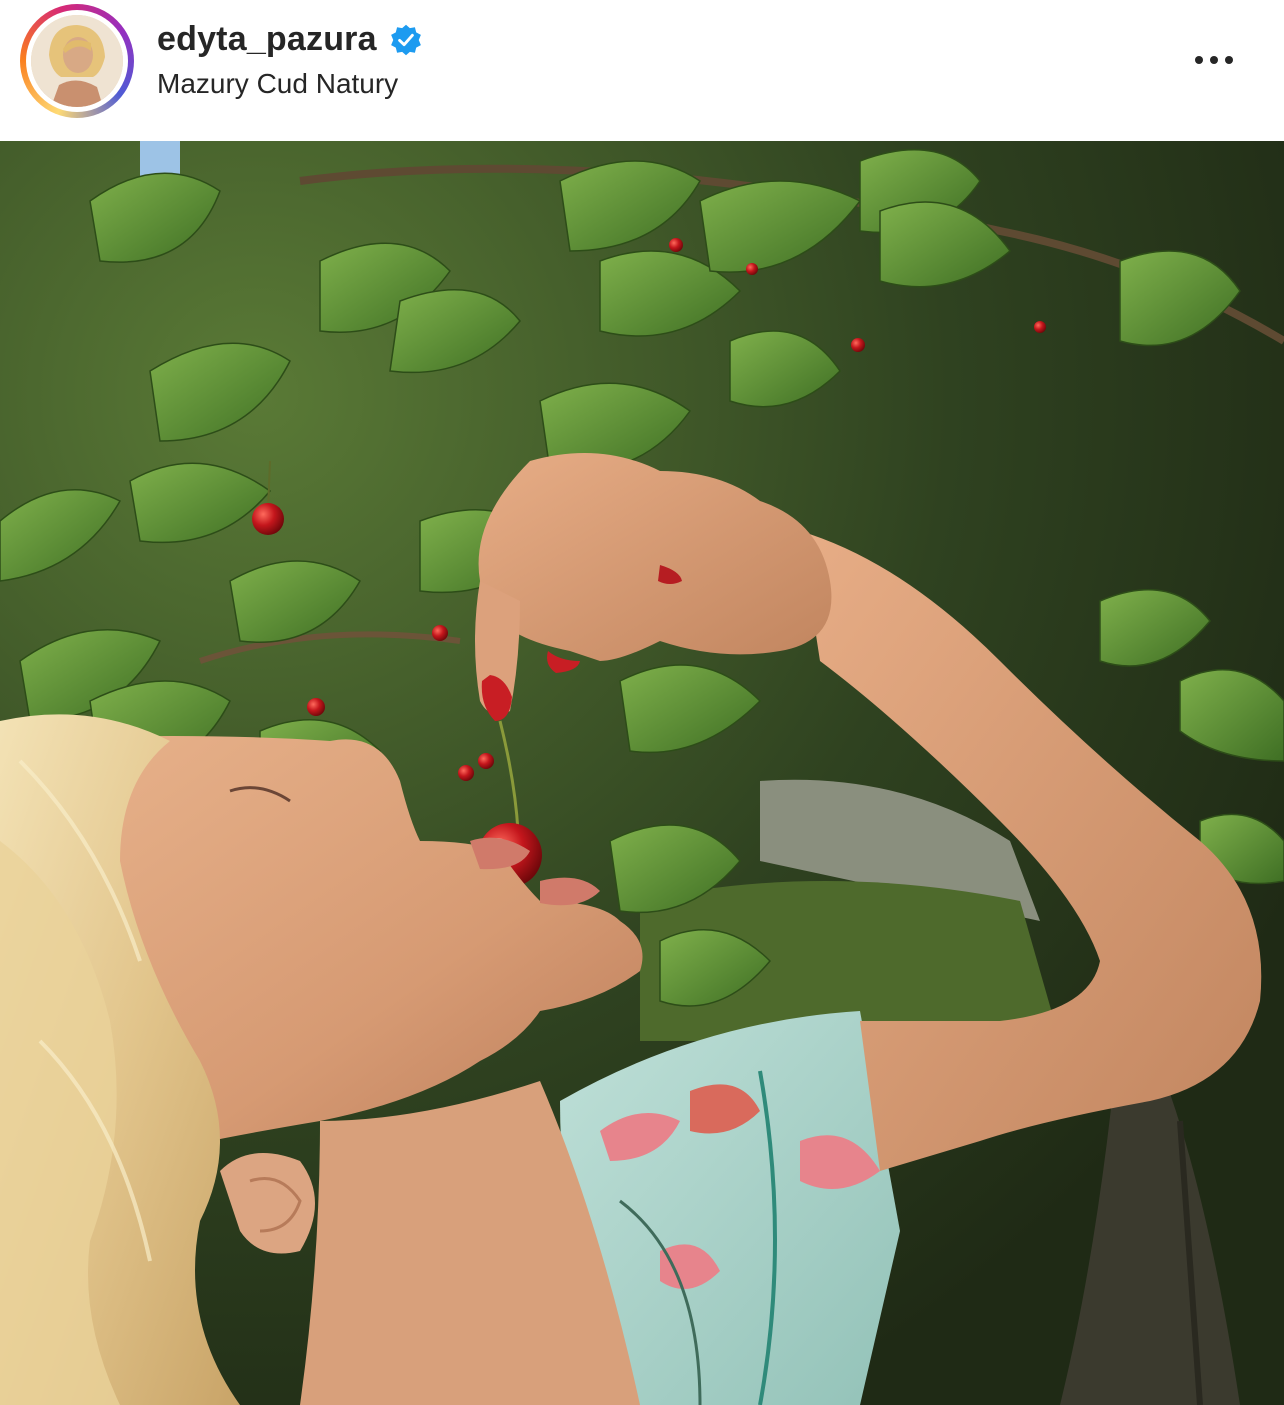  I want to click on username: edyta_pazura, so click(267, 39).